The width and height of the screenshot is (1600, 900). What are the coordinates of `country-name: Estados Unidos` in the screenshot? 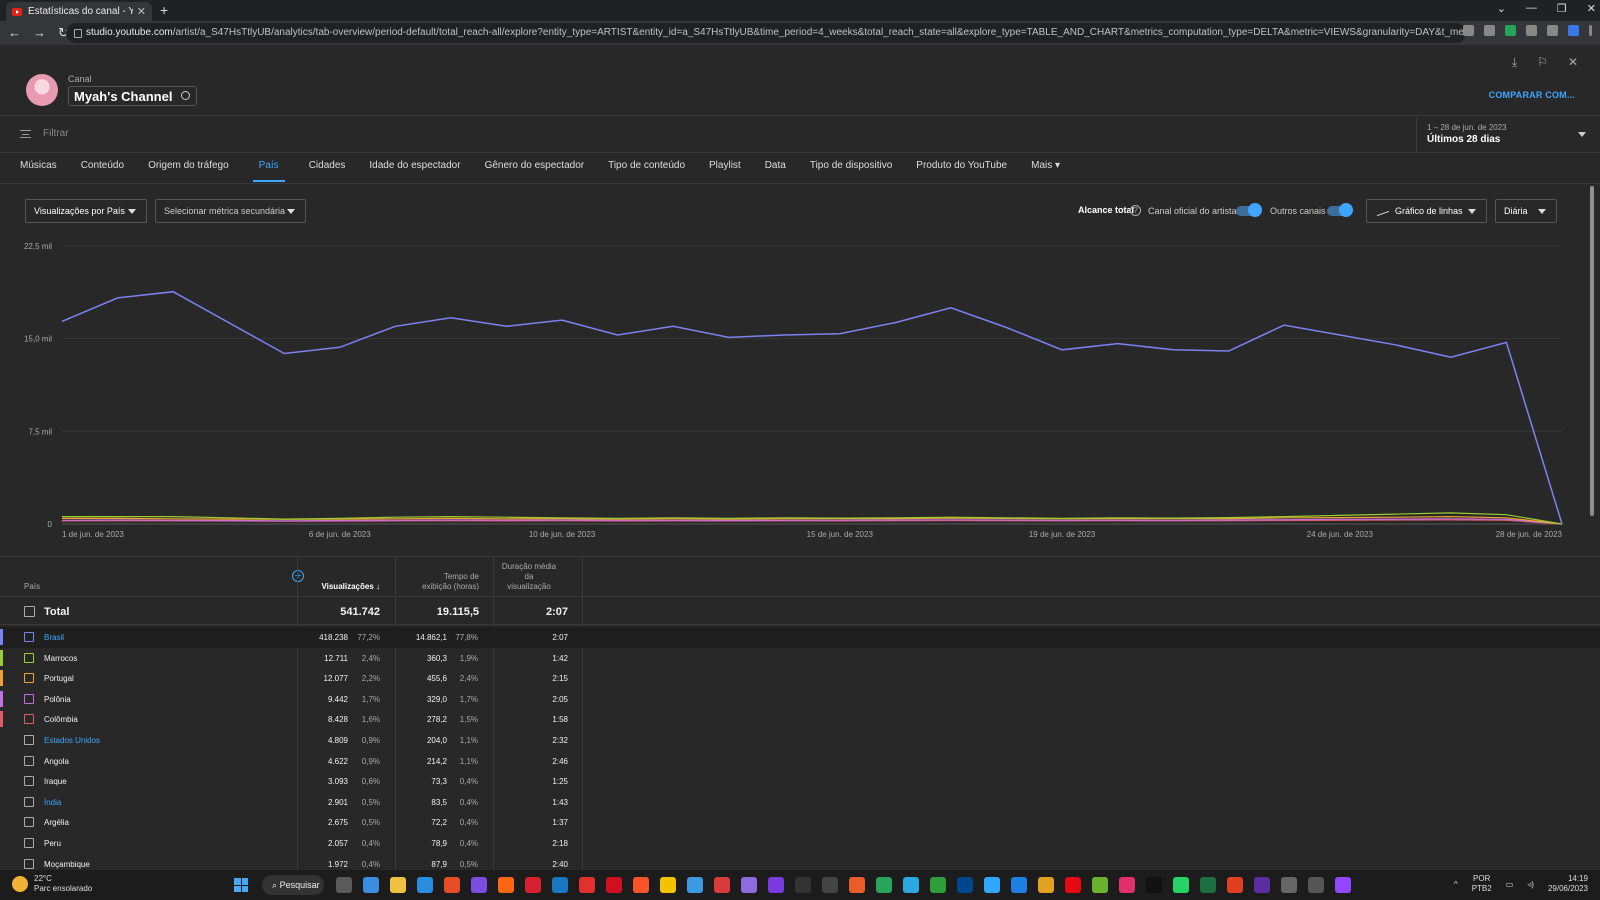 It's located at (72, 740).